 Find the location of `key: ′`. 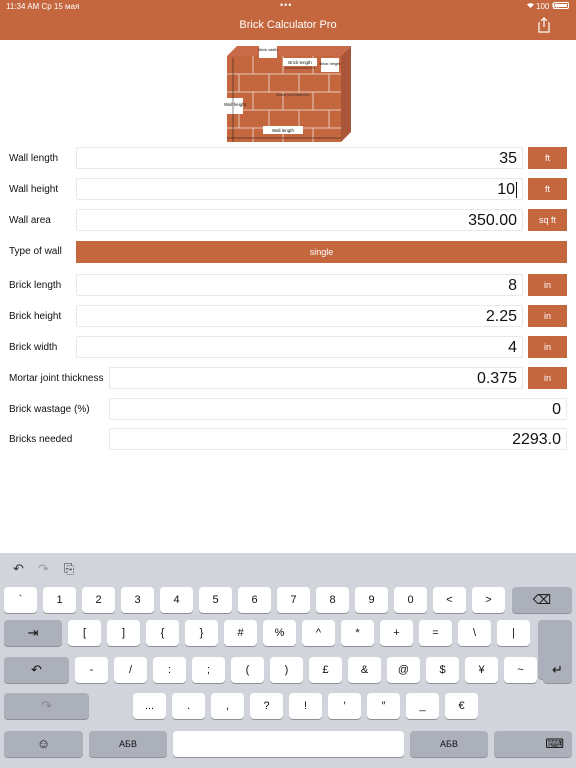

key: ′ is located at coordinates (344, 706).